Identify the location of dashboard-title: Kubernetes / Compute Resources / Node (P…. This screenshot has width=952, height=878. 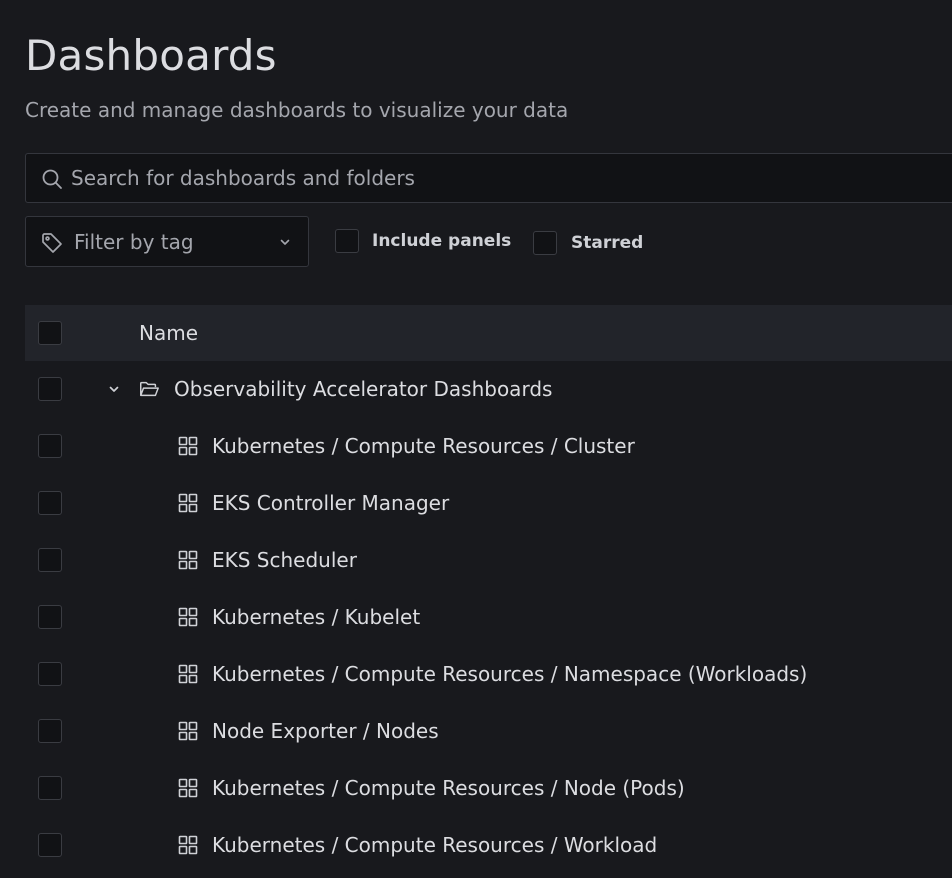
(448, 788).